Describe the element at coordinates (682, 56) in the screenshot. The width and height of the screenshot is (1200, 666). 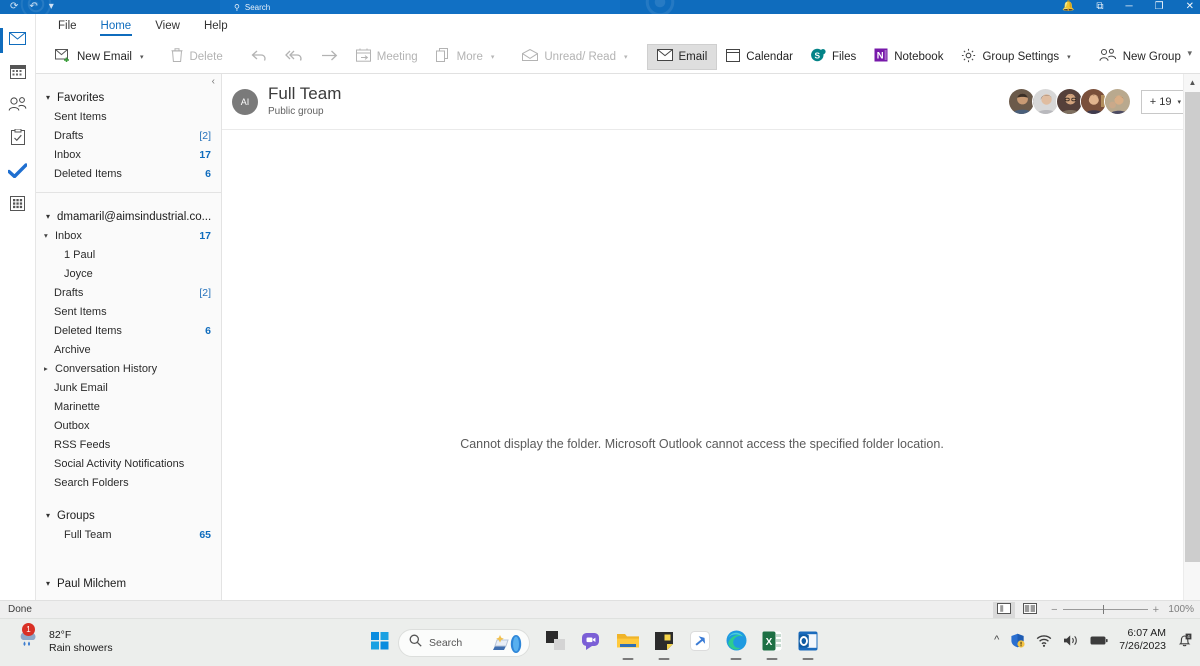
I see `email-view-button: Email` at that location.